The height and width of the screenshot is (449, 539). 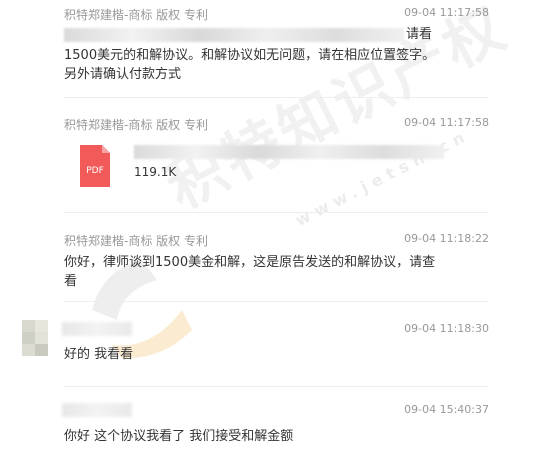 What do you see at coordinates (250, 262) in the screenshot?
I see `message-text: 你好，律师谈到1500美金和解，这是原告发送的和解协议，请查` at bounding box center [250, 262].